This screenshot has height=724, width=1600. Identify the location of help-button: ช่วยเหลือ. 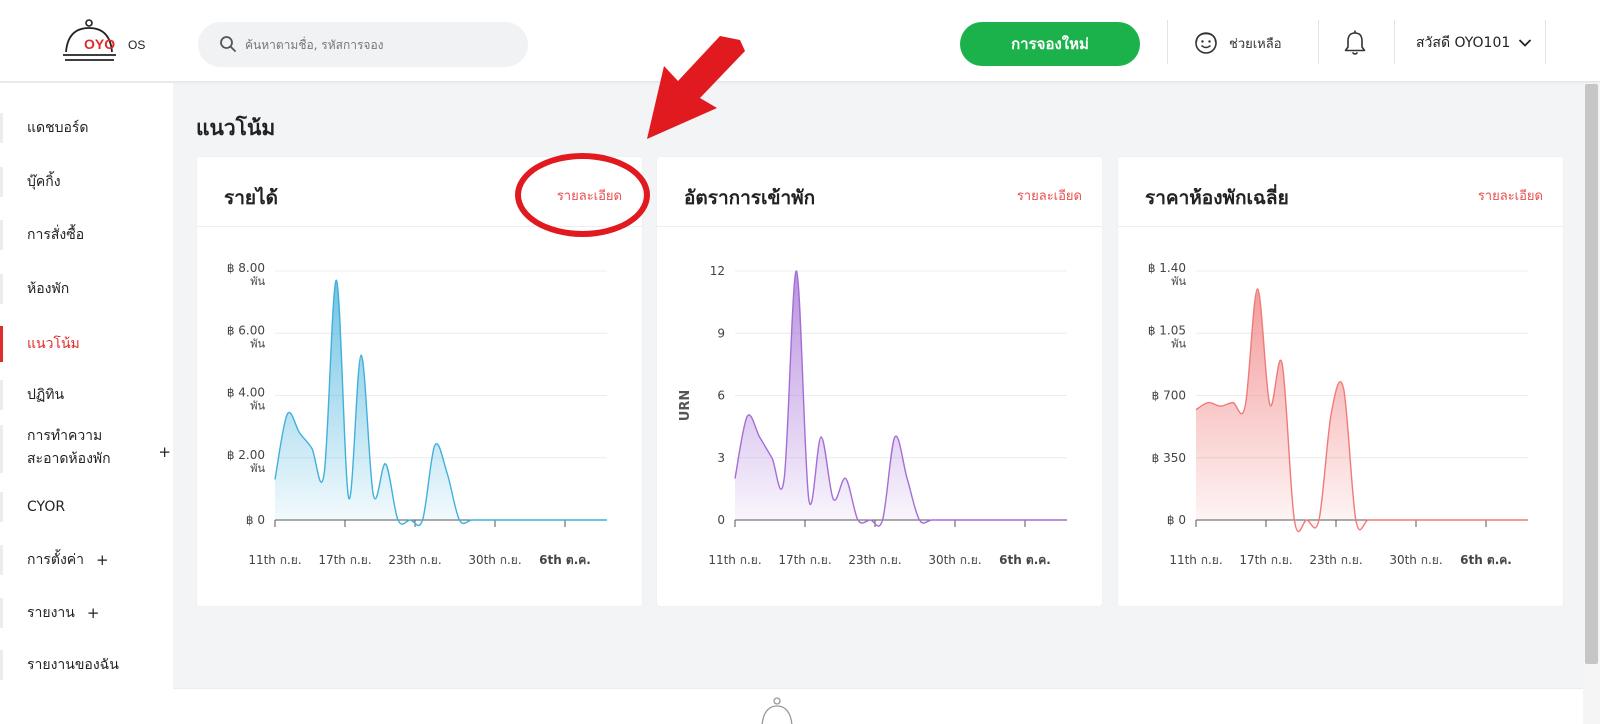
(1238, 43).